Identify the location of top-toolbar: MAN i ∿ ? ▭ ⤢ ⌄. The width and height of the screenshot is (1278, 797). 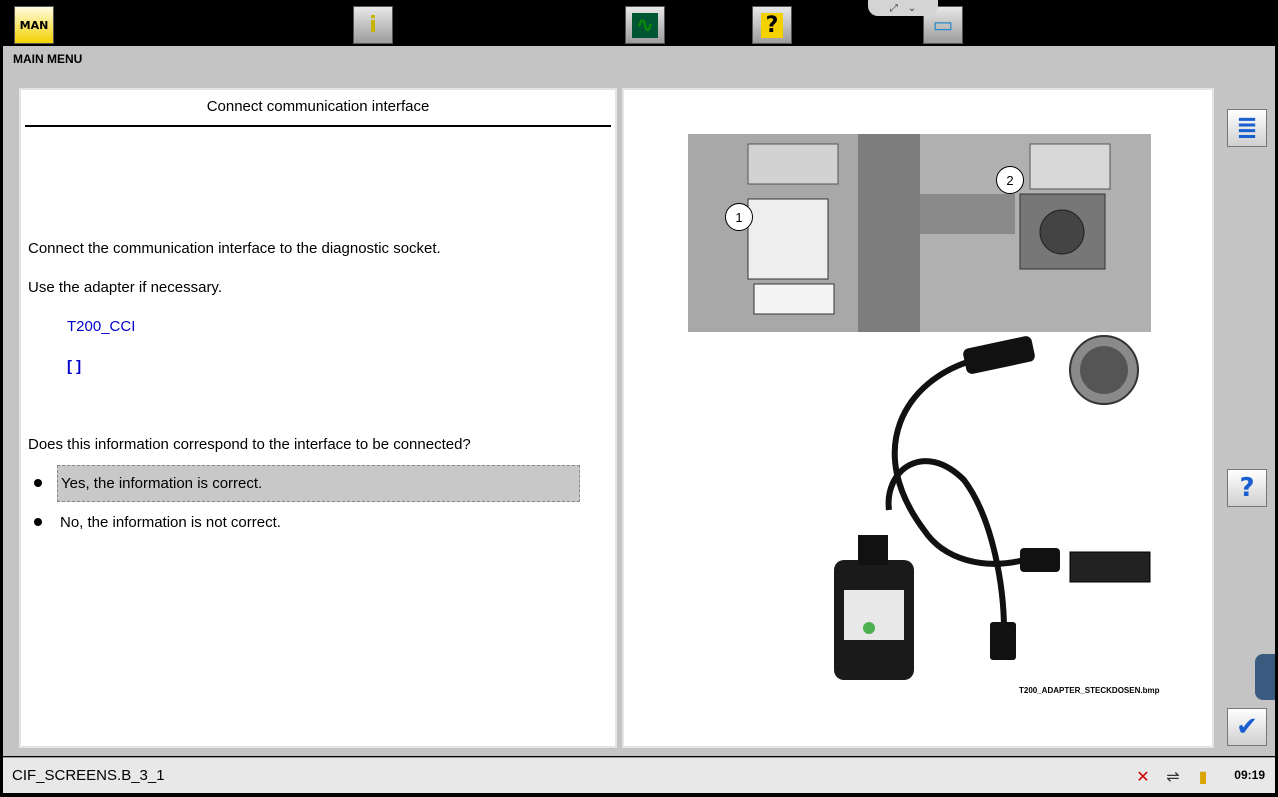
(639, 23).